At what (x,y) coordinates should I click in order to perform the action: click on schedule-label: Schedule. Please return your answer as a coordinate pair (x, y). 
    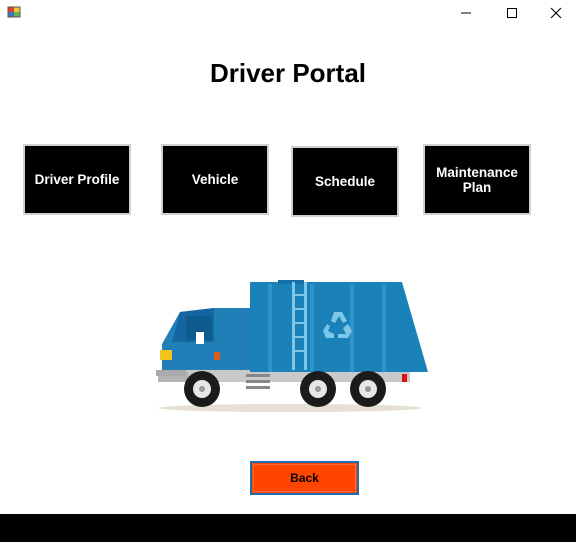
    Looking at the image, I should click on (345, 181).